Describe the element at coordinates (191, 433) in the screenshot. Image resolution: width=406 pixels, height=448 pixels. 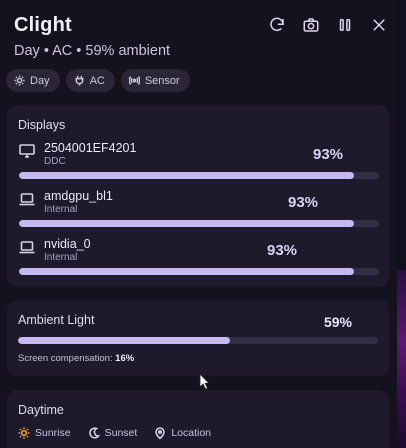
I see `location-label: Location` at that location.